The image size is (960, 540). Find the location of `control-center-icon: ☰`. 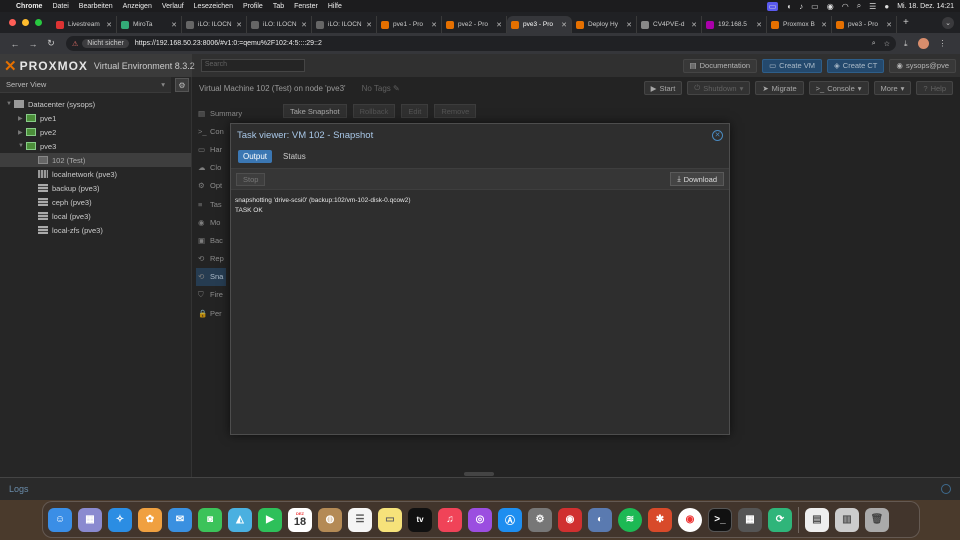

control-center-icon: ☰ is located at coordinates (872, 6).